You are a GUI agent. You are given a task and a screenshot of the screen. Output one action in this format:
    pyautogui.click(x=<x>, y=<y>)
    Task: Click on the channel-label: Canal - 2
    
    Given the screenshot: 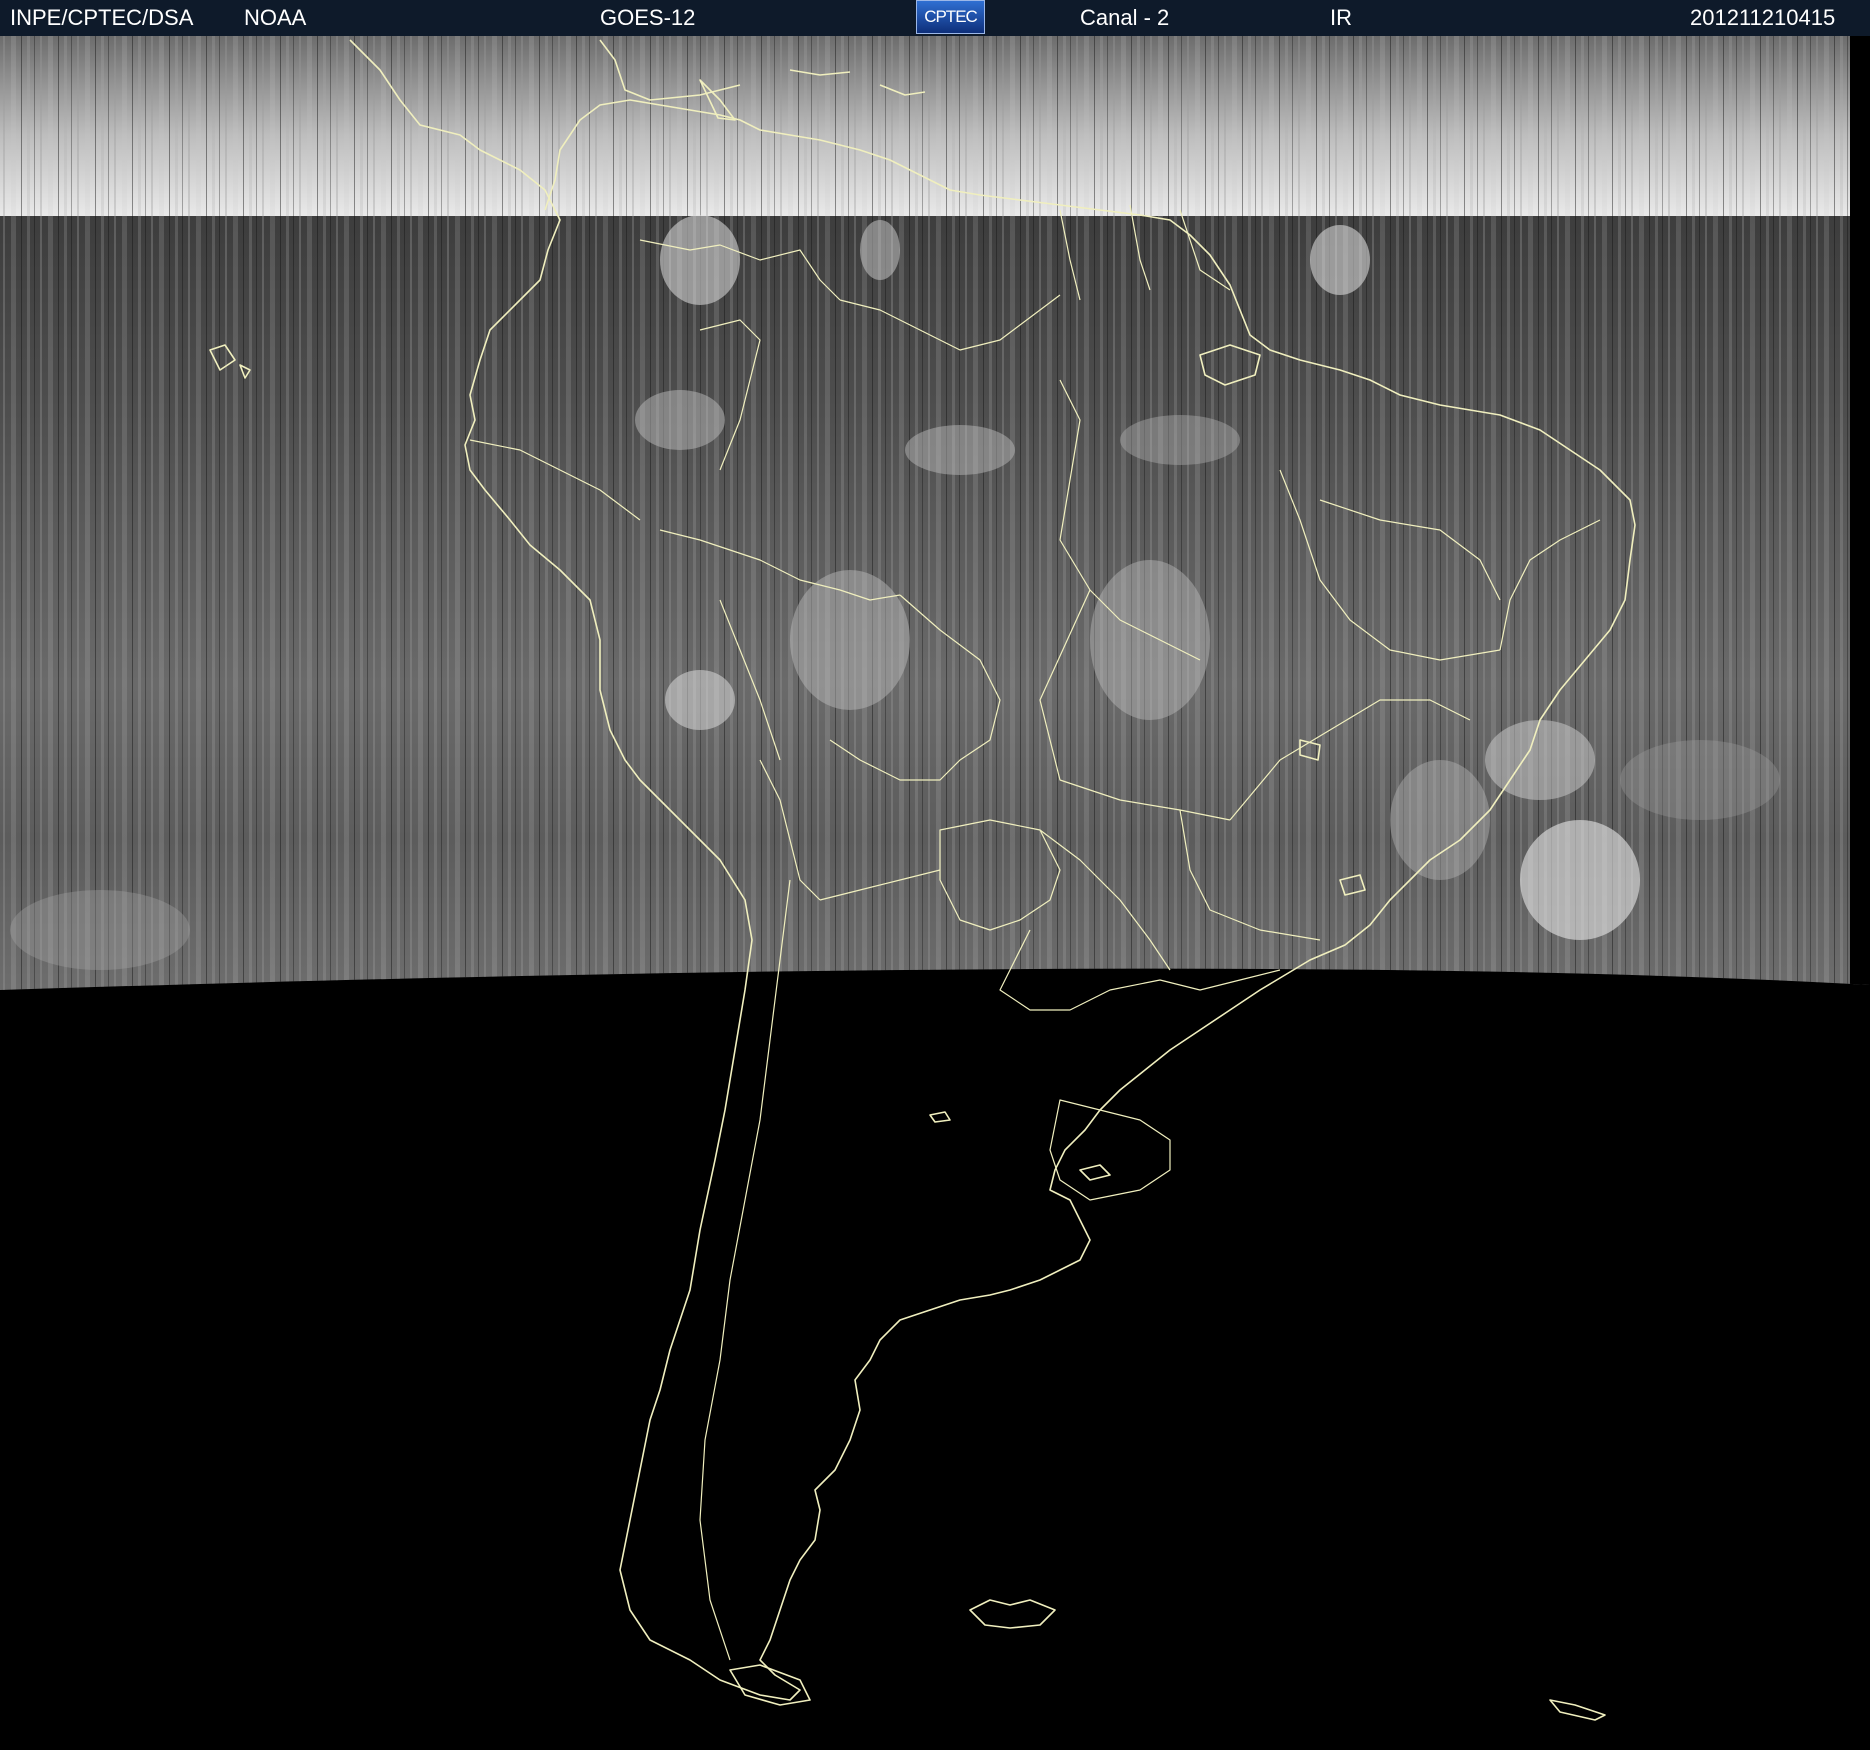 What is the action you would take?
    pyautogui.click(x=1125, y=17)
    